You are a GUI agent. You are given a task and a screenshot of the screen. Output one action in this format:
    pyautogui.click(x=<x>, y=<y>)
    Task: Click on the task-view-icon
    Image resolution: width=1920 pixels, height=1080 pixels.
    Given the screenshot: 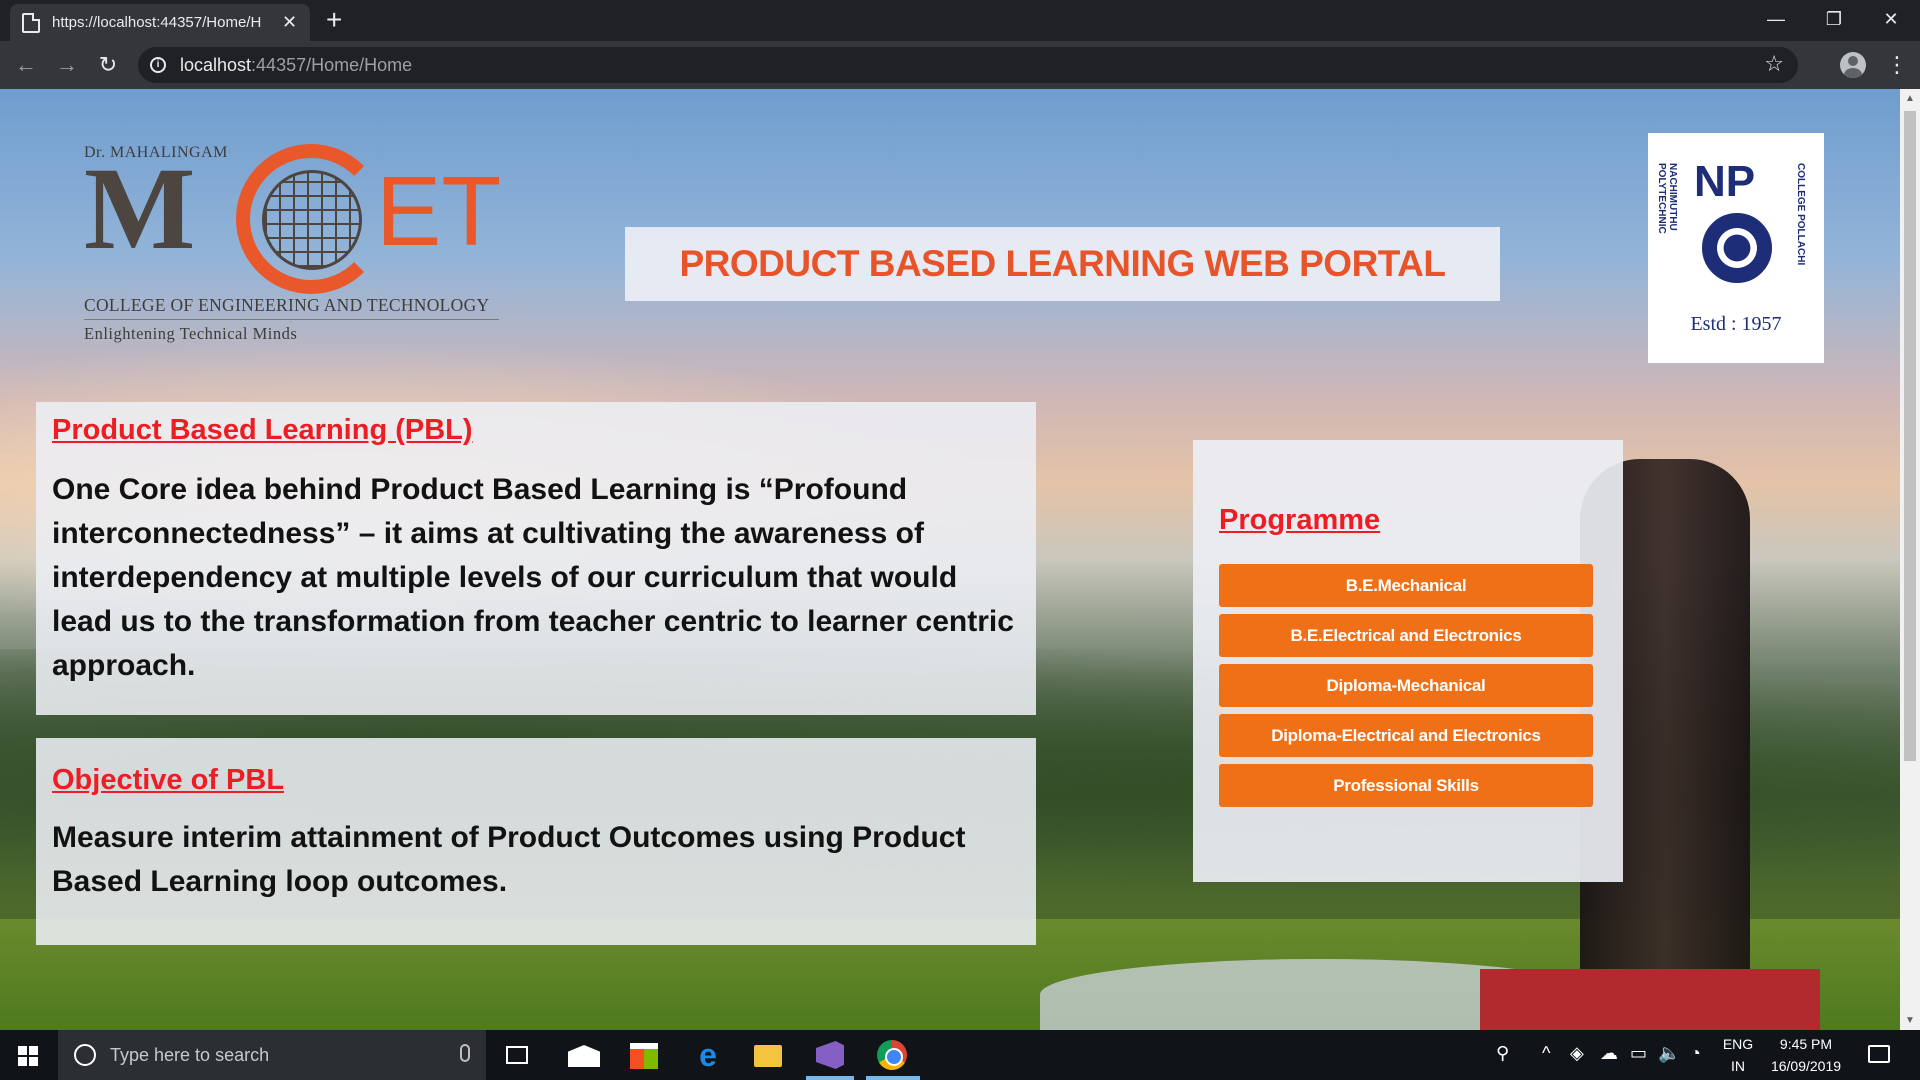 What is the action you would take?
    pyautogui.click(x=517, y=1055)
    